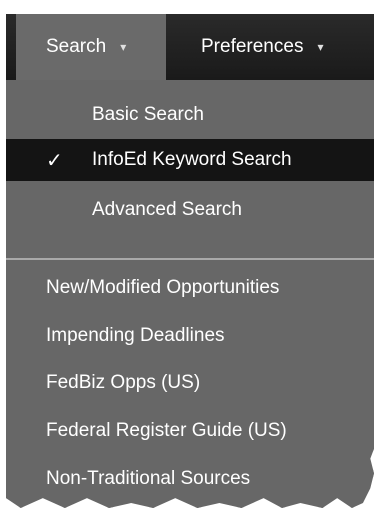 This screenshot has width=390, height=520. What do you see at coordinates (54, 160) in the screenshot?
I see `checkmark-icon: ✓` at bounding box center [54, 160].